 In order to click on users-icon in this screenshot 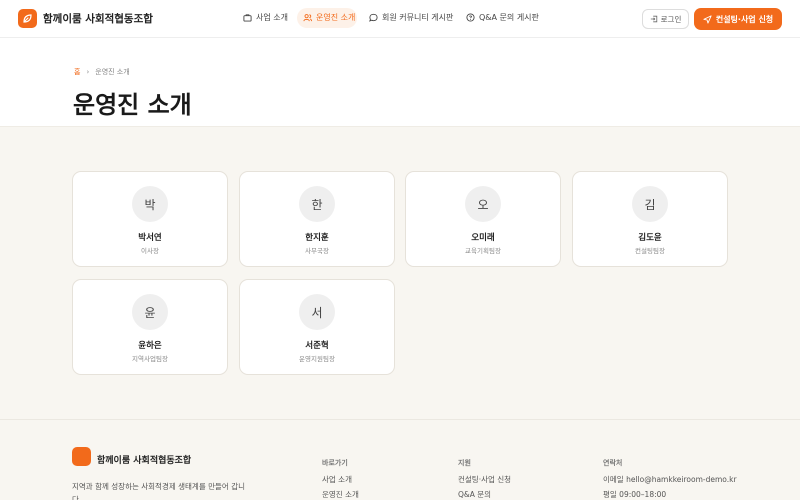, I will do `click(307, 18)`.